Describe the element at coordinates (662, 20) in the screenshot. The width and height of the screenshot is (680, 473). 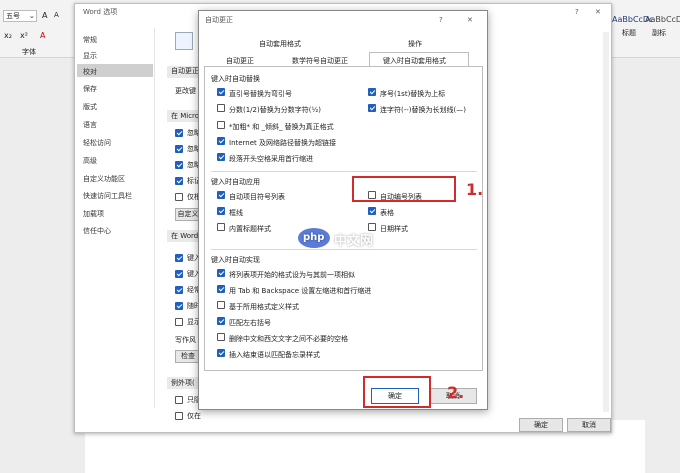
I see `style-preview-subtitle: AaBbCcDc` at that location.